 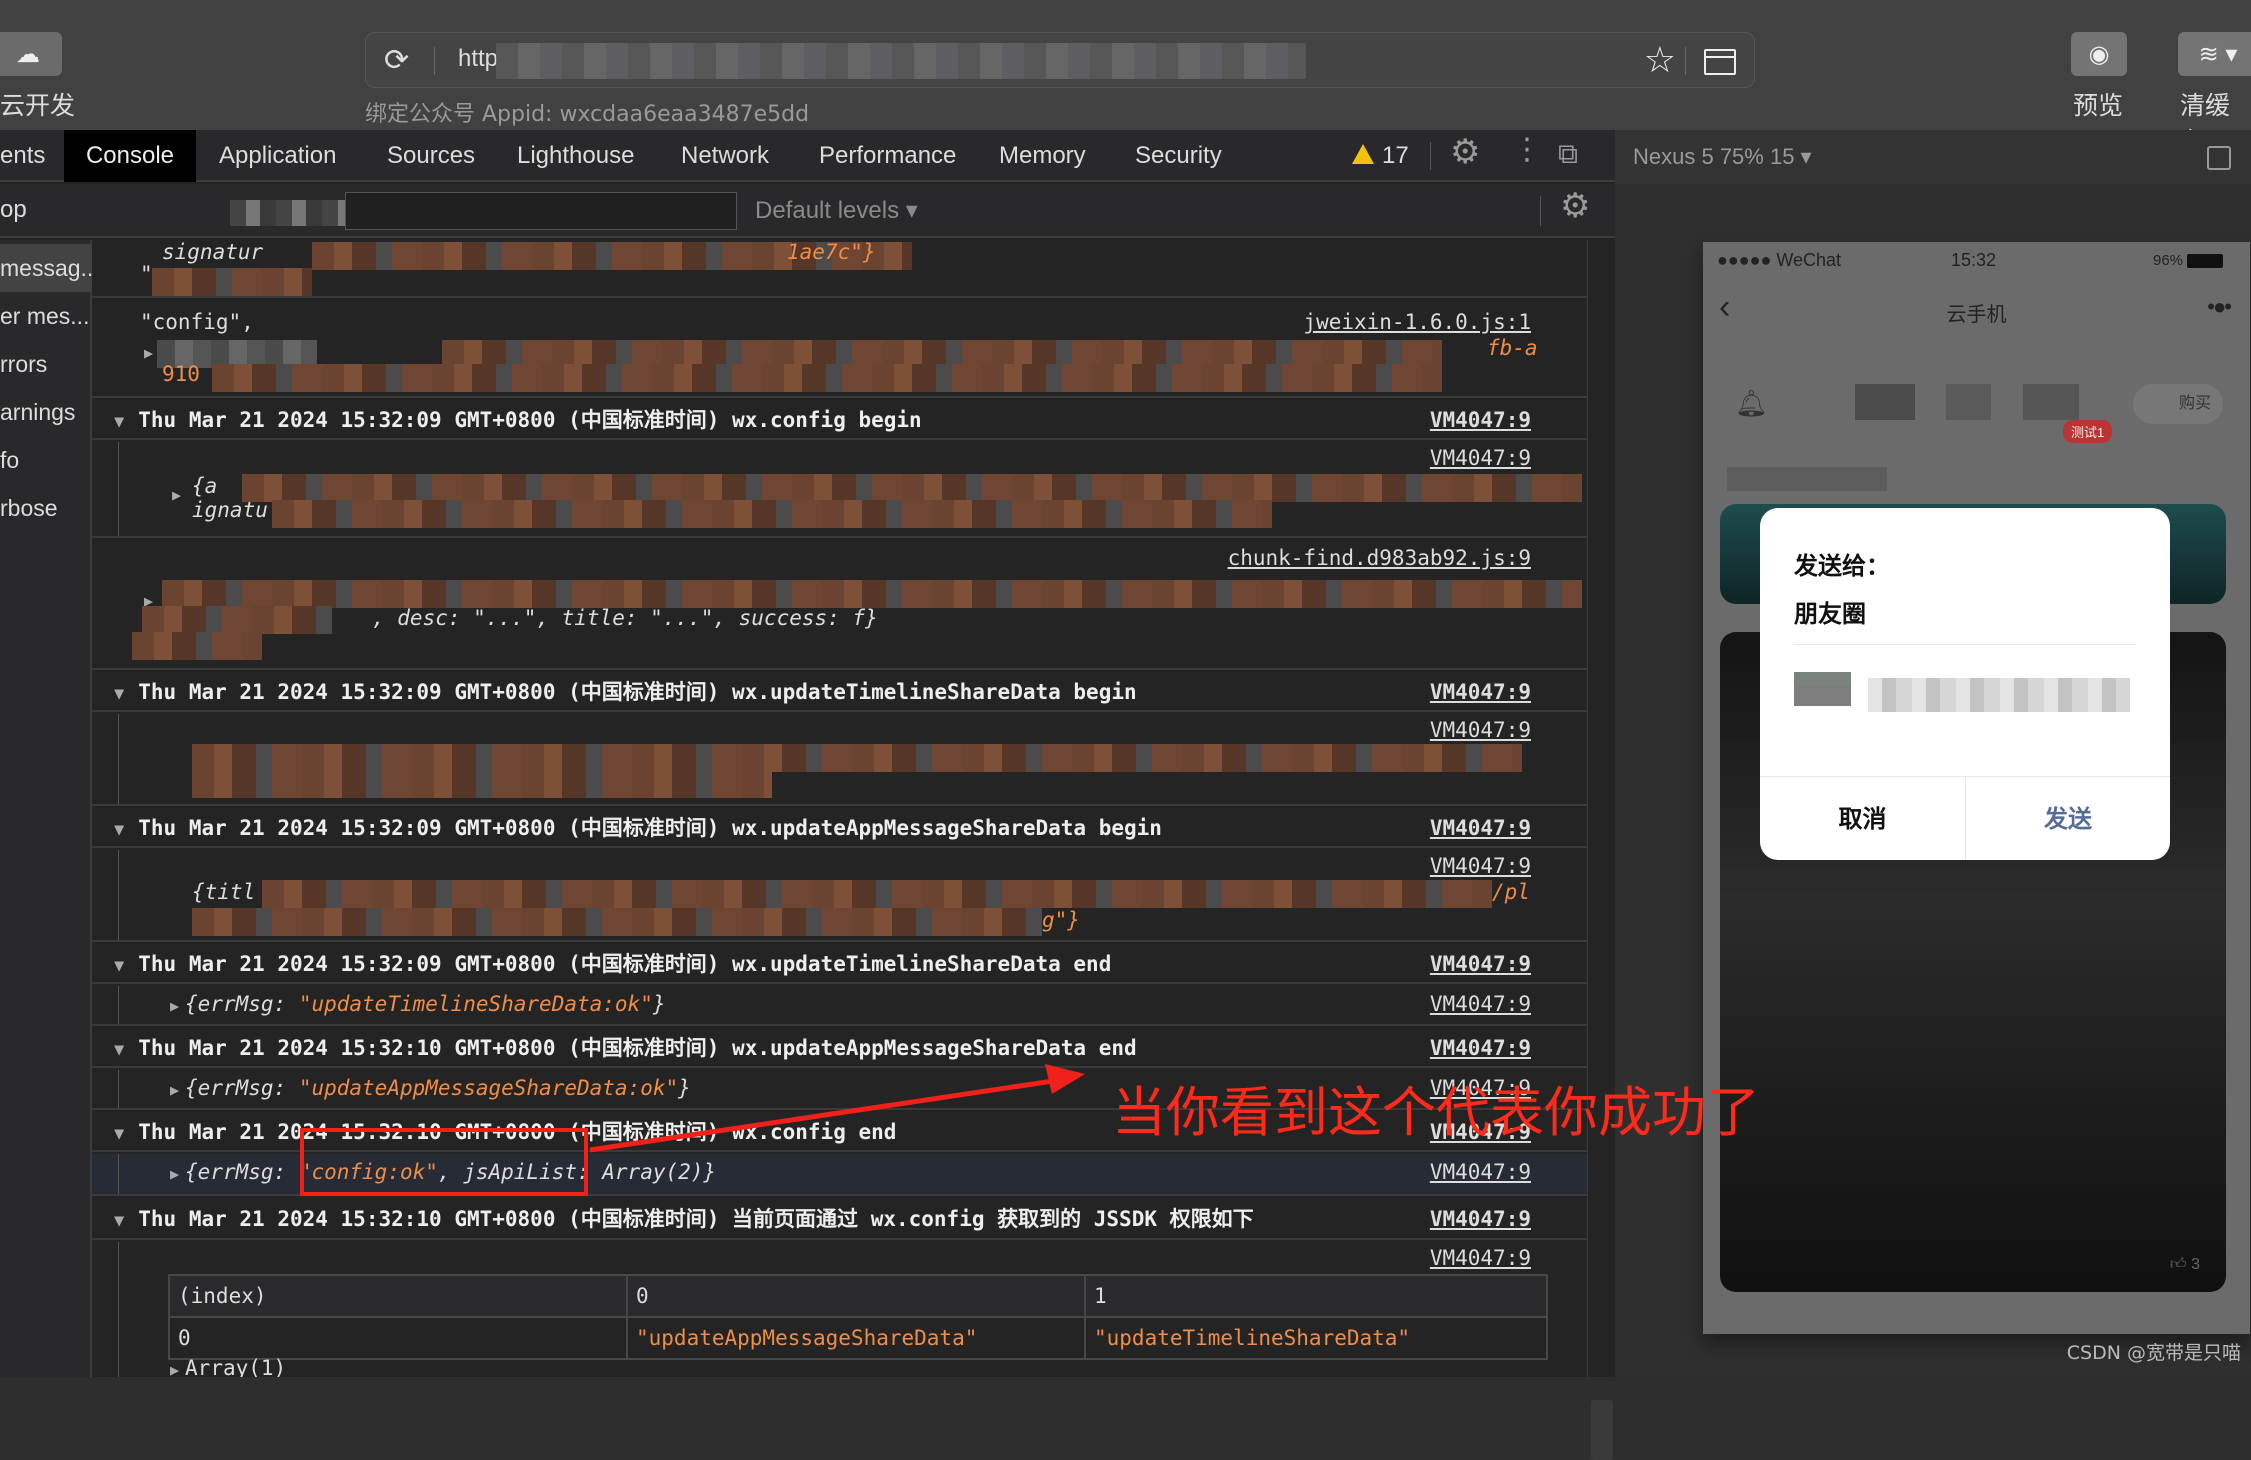 I want to click on annotation-text: 当你看到这个代表你成功了, so click(x=1436, y=1107).